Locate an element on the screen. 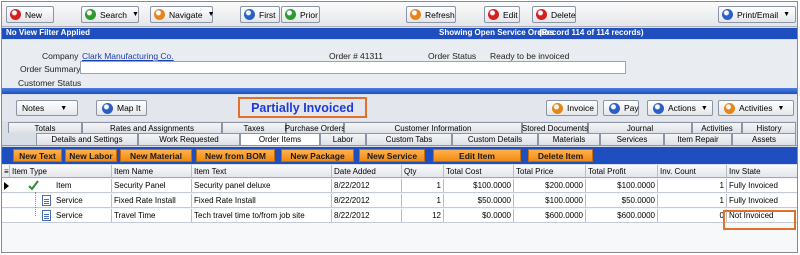  tab-work-requested: Work Requested is located at coordinates (189, 139).